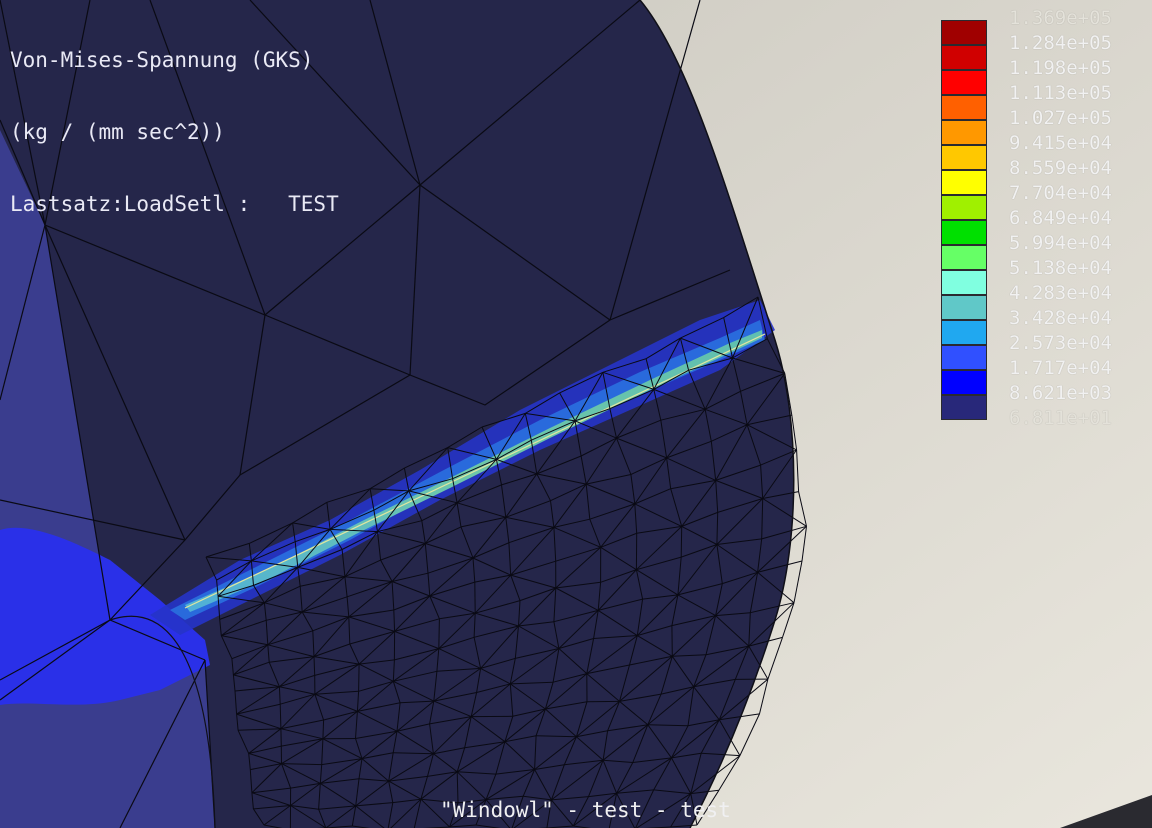  Describe the element at coordinates (1060, 118) in the screenshot. I see `legend-value-label: 1.027e+05` at that location.